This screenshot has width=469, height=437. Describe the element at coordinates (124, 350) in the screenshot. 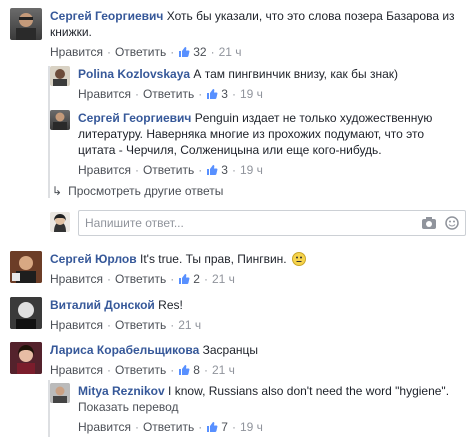

I see `comment-author: Лариса Корабельщикова` at that location.